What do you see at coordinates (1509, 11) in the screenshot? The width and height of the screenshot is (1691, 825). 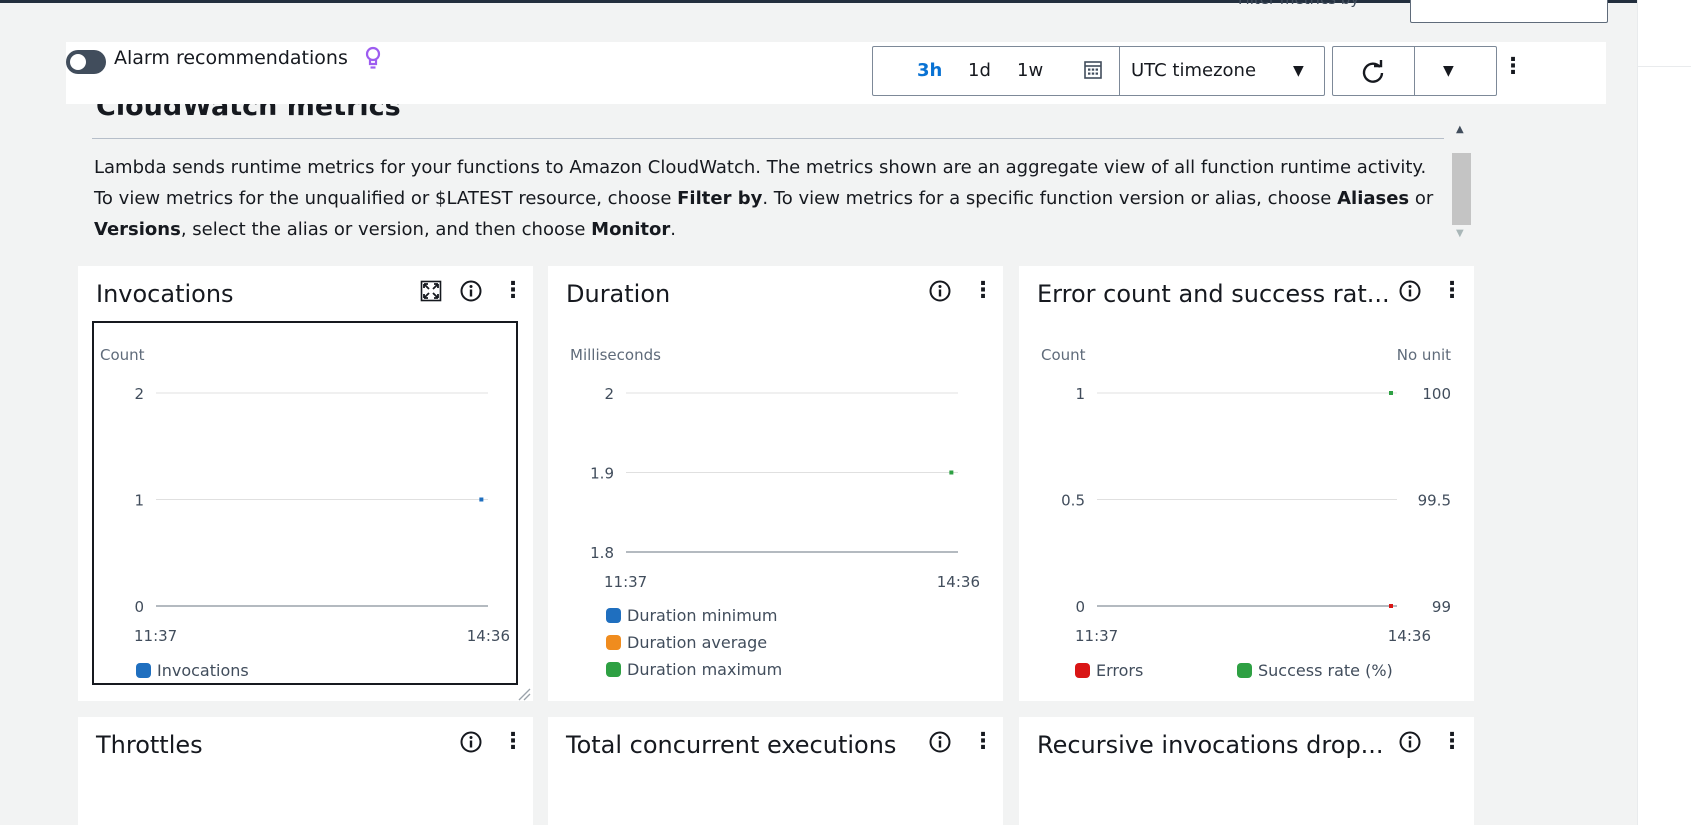 I see `filter-select` at bounding box center [1509, 11].